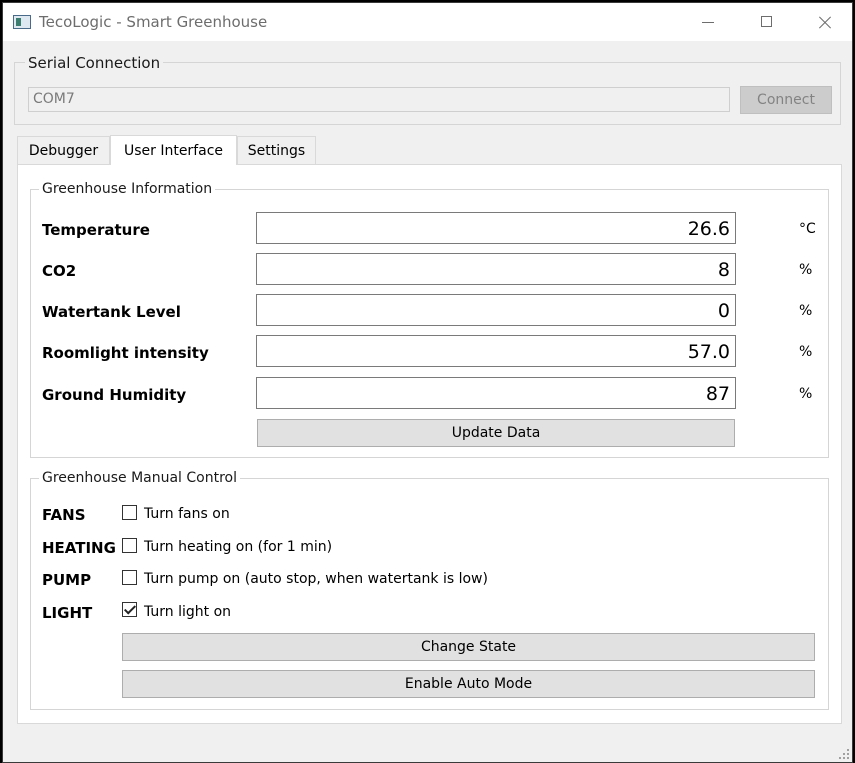  What do you see at coordinates (129, 577) in the screenshot?
I see `pump-checkbox` at bounding box center [129, 577].